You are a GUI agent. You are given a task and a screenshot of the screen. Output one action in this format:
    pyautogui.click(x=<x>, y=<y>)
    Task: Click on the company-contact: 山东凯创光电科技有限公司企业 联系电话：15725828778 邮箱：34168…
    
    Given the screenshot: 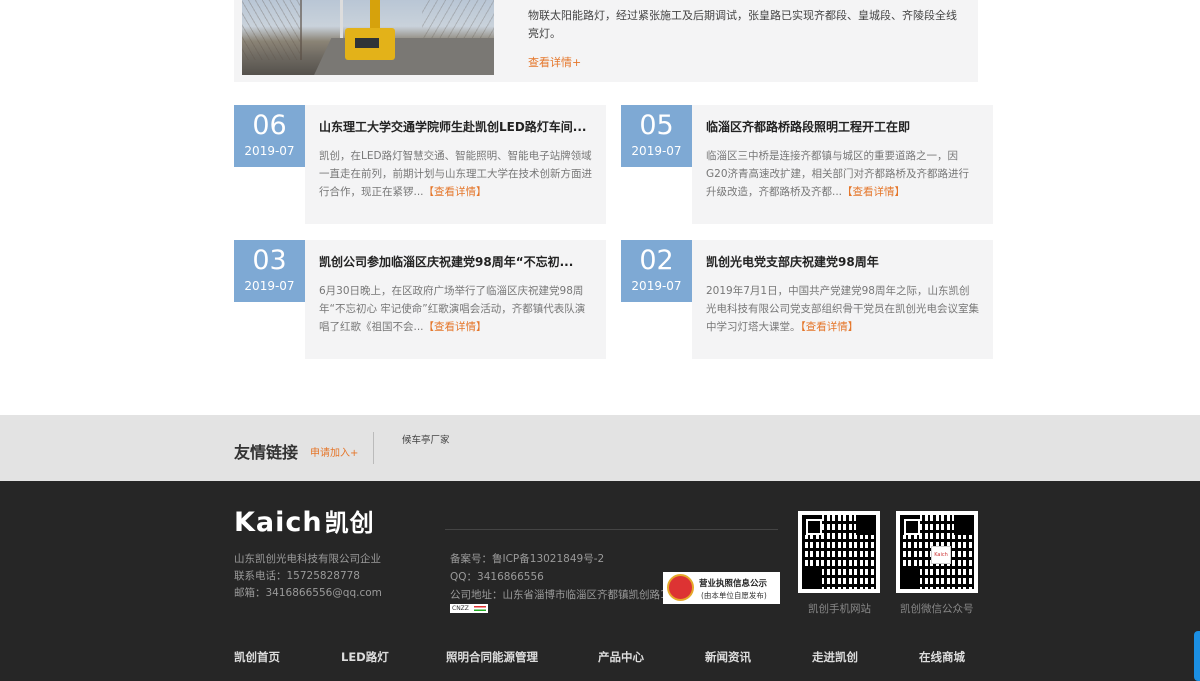 What is the action you would take?
    pyautogui.click(x=308, y=576)
    